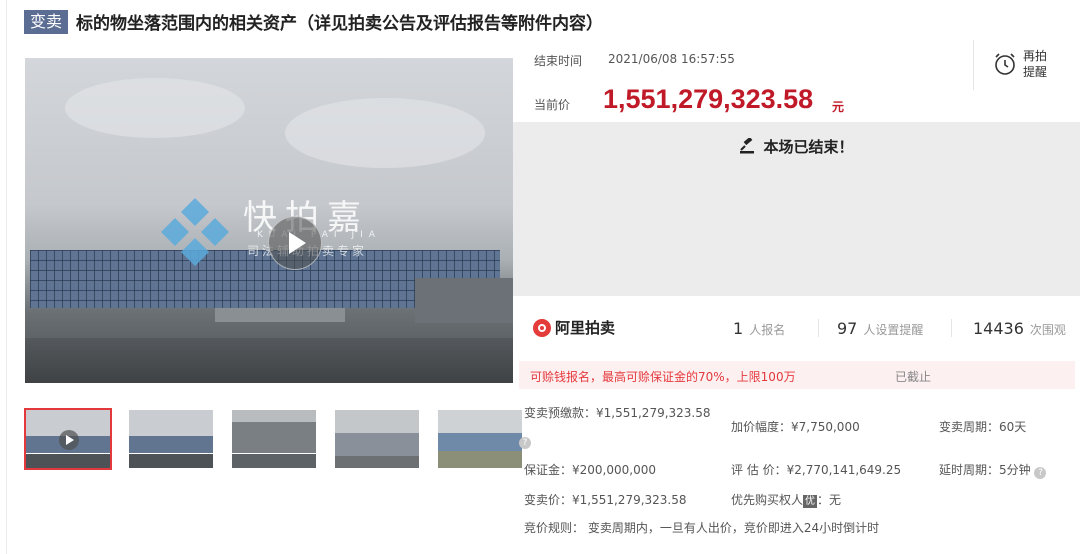  What do you see at coordinates (671, 59) in the screenshot?
I see `end-time-value: 2021/06/08 16:57:55` at bounding box center [671, 59].